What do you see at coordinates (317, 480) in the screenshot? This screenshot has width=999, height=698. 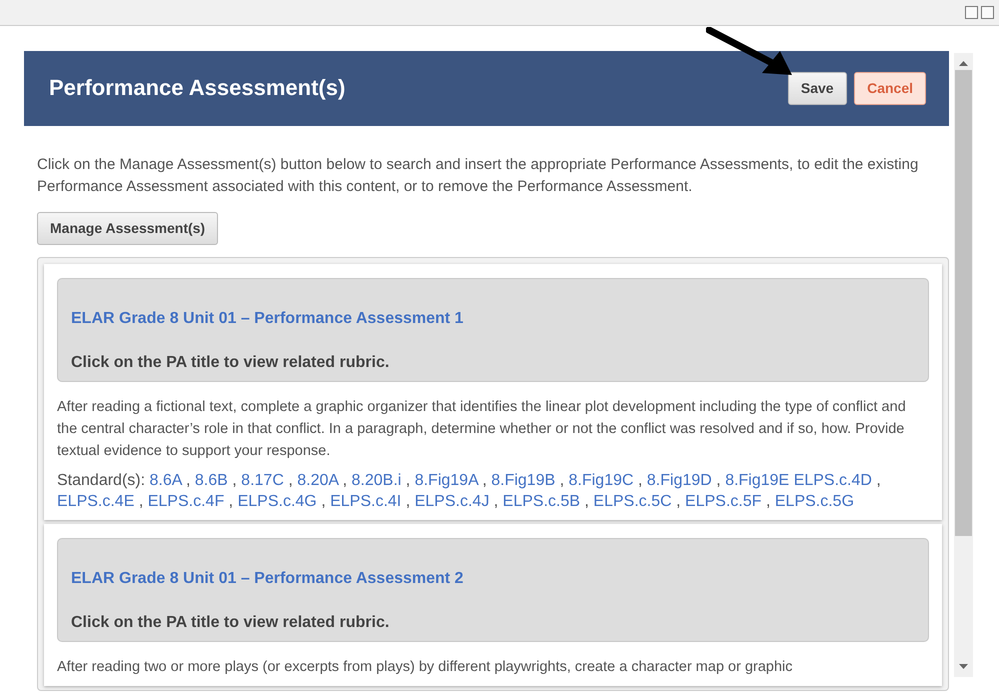 I see `standard-link: 8.20A` at bounding box center [317, 480].